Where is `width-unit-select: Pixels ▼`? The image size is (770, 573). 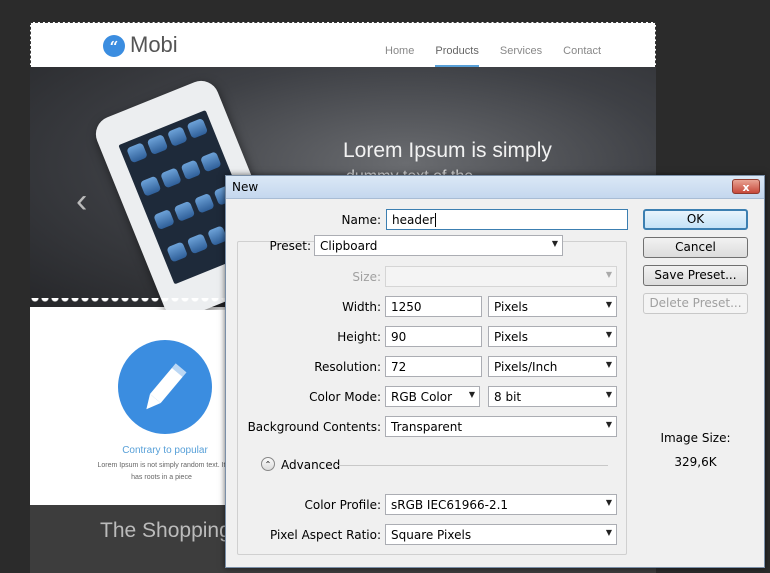
width-unit-select: Pixels ▼ is located at coordinates (552, 306).